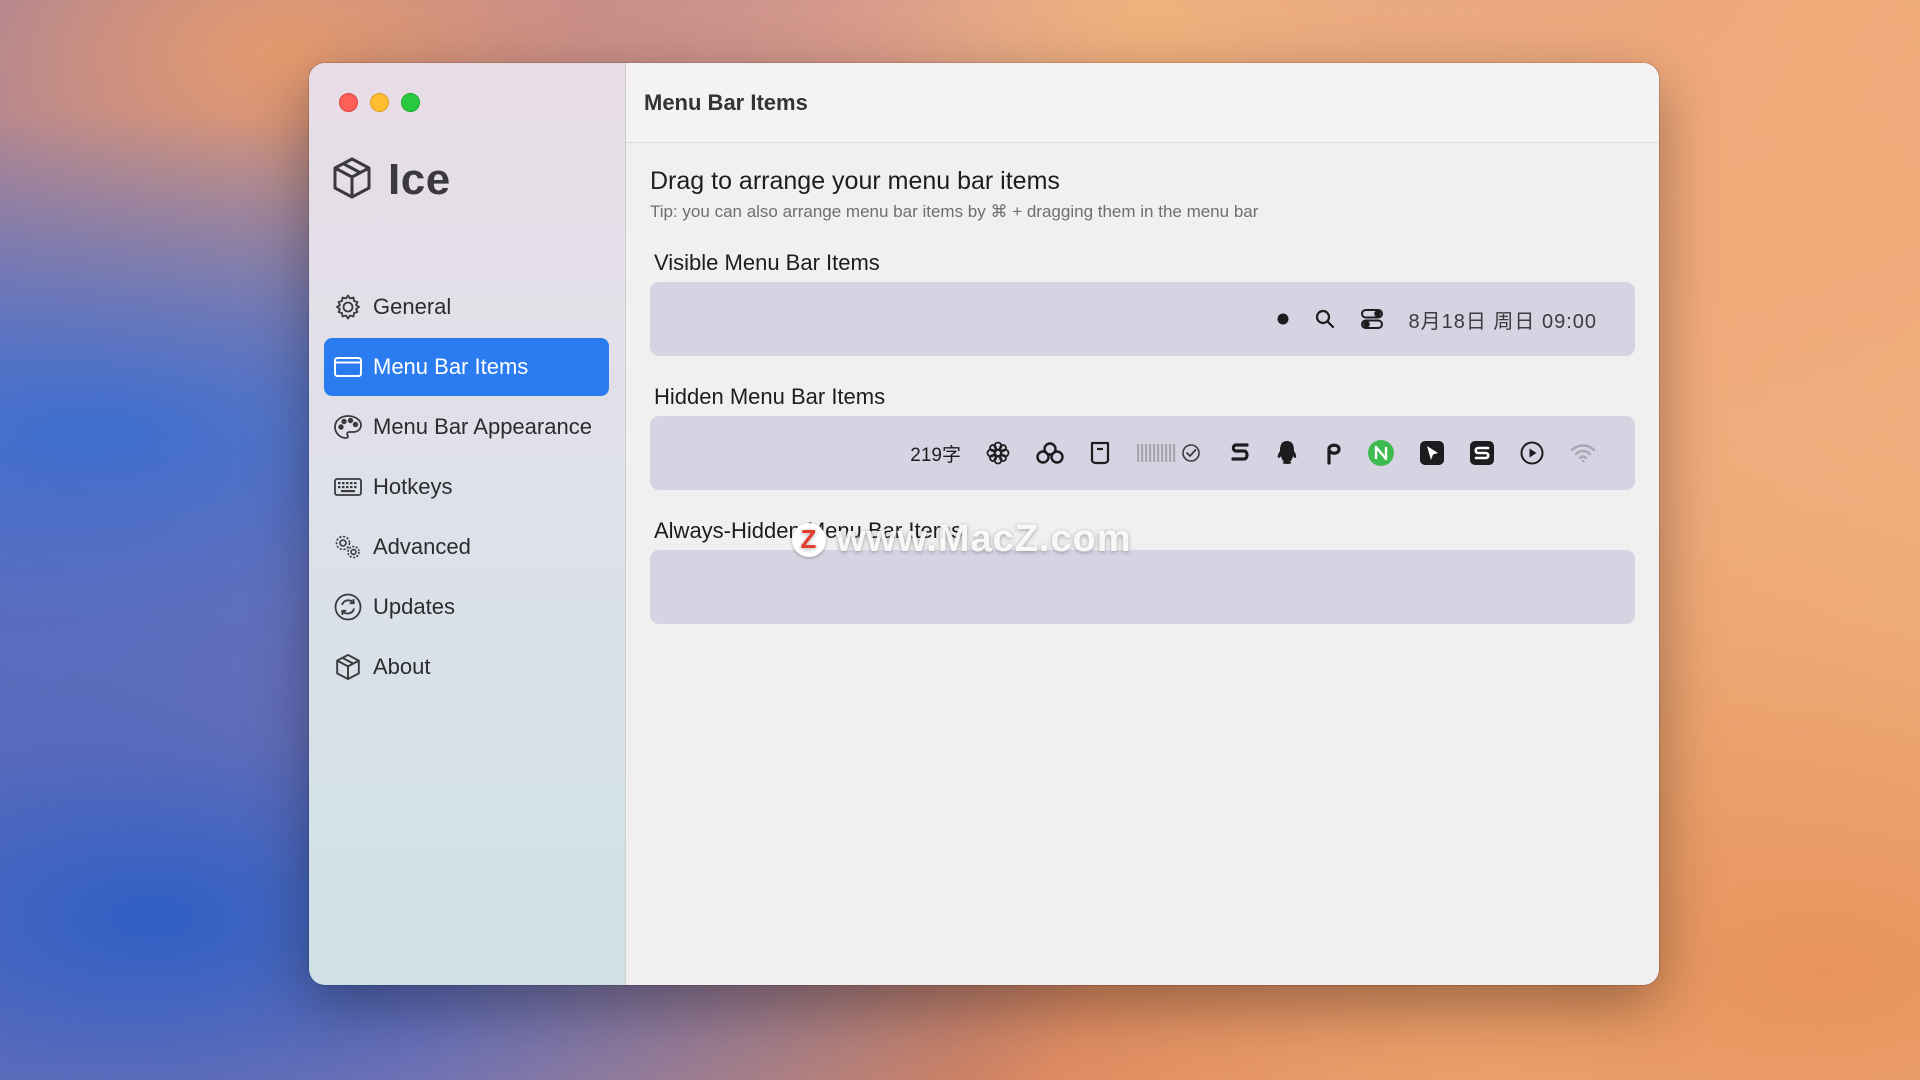 This screenshot has width=1920, height=1080. Describe the element at coordinates (466, 667) in the screenshot. I see `sidebar-item-about: About` at that location.